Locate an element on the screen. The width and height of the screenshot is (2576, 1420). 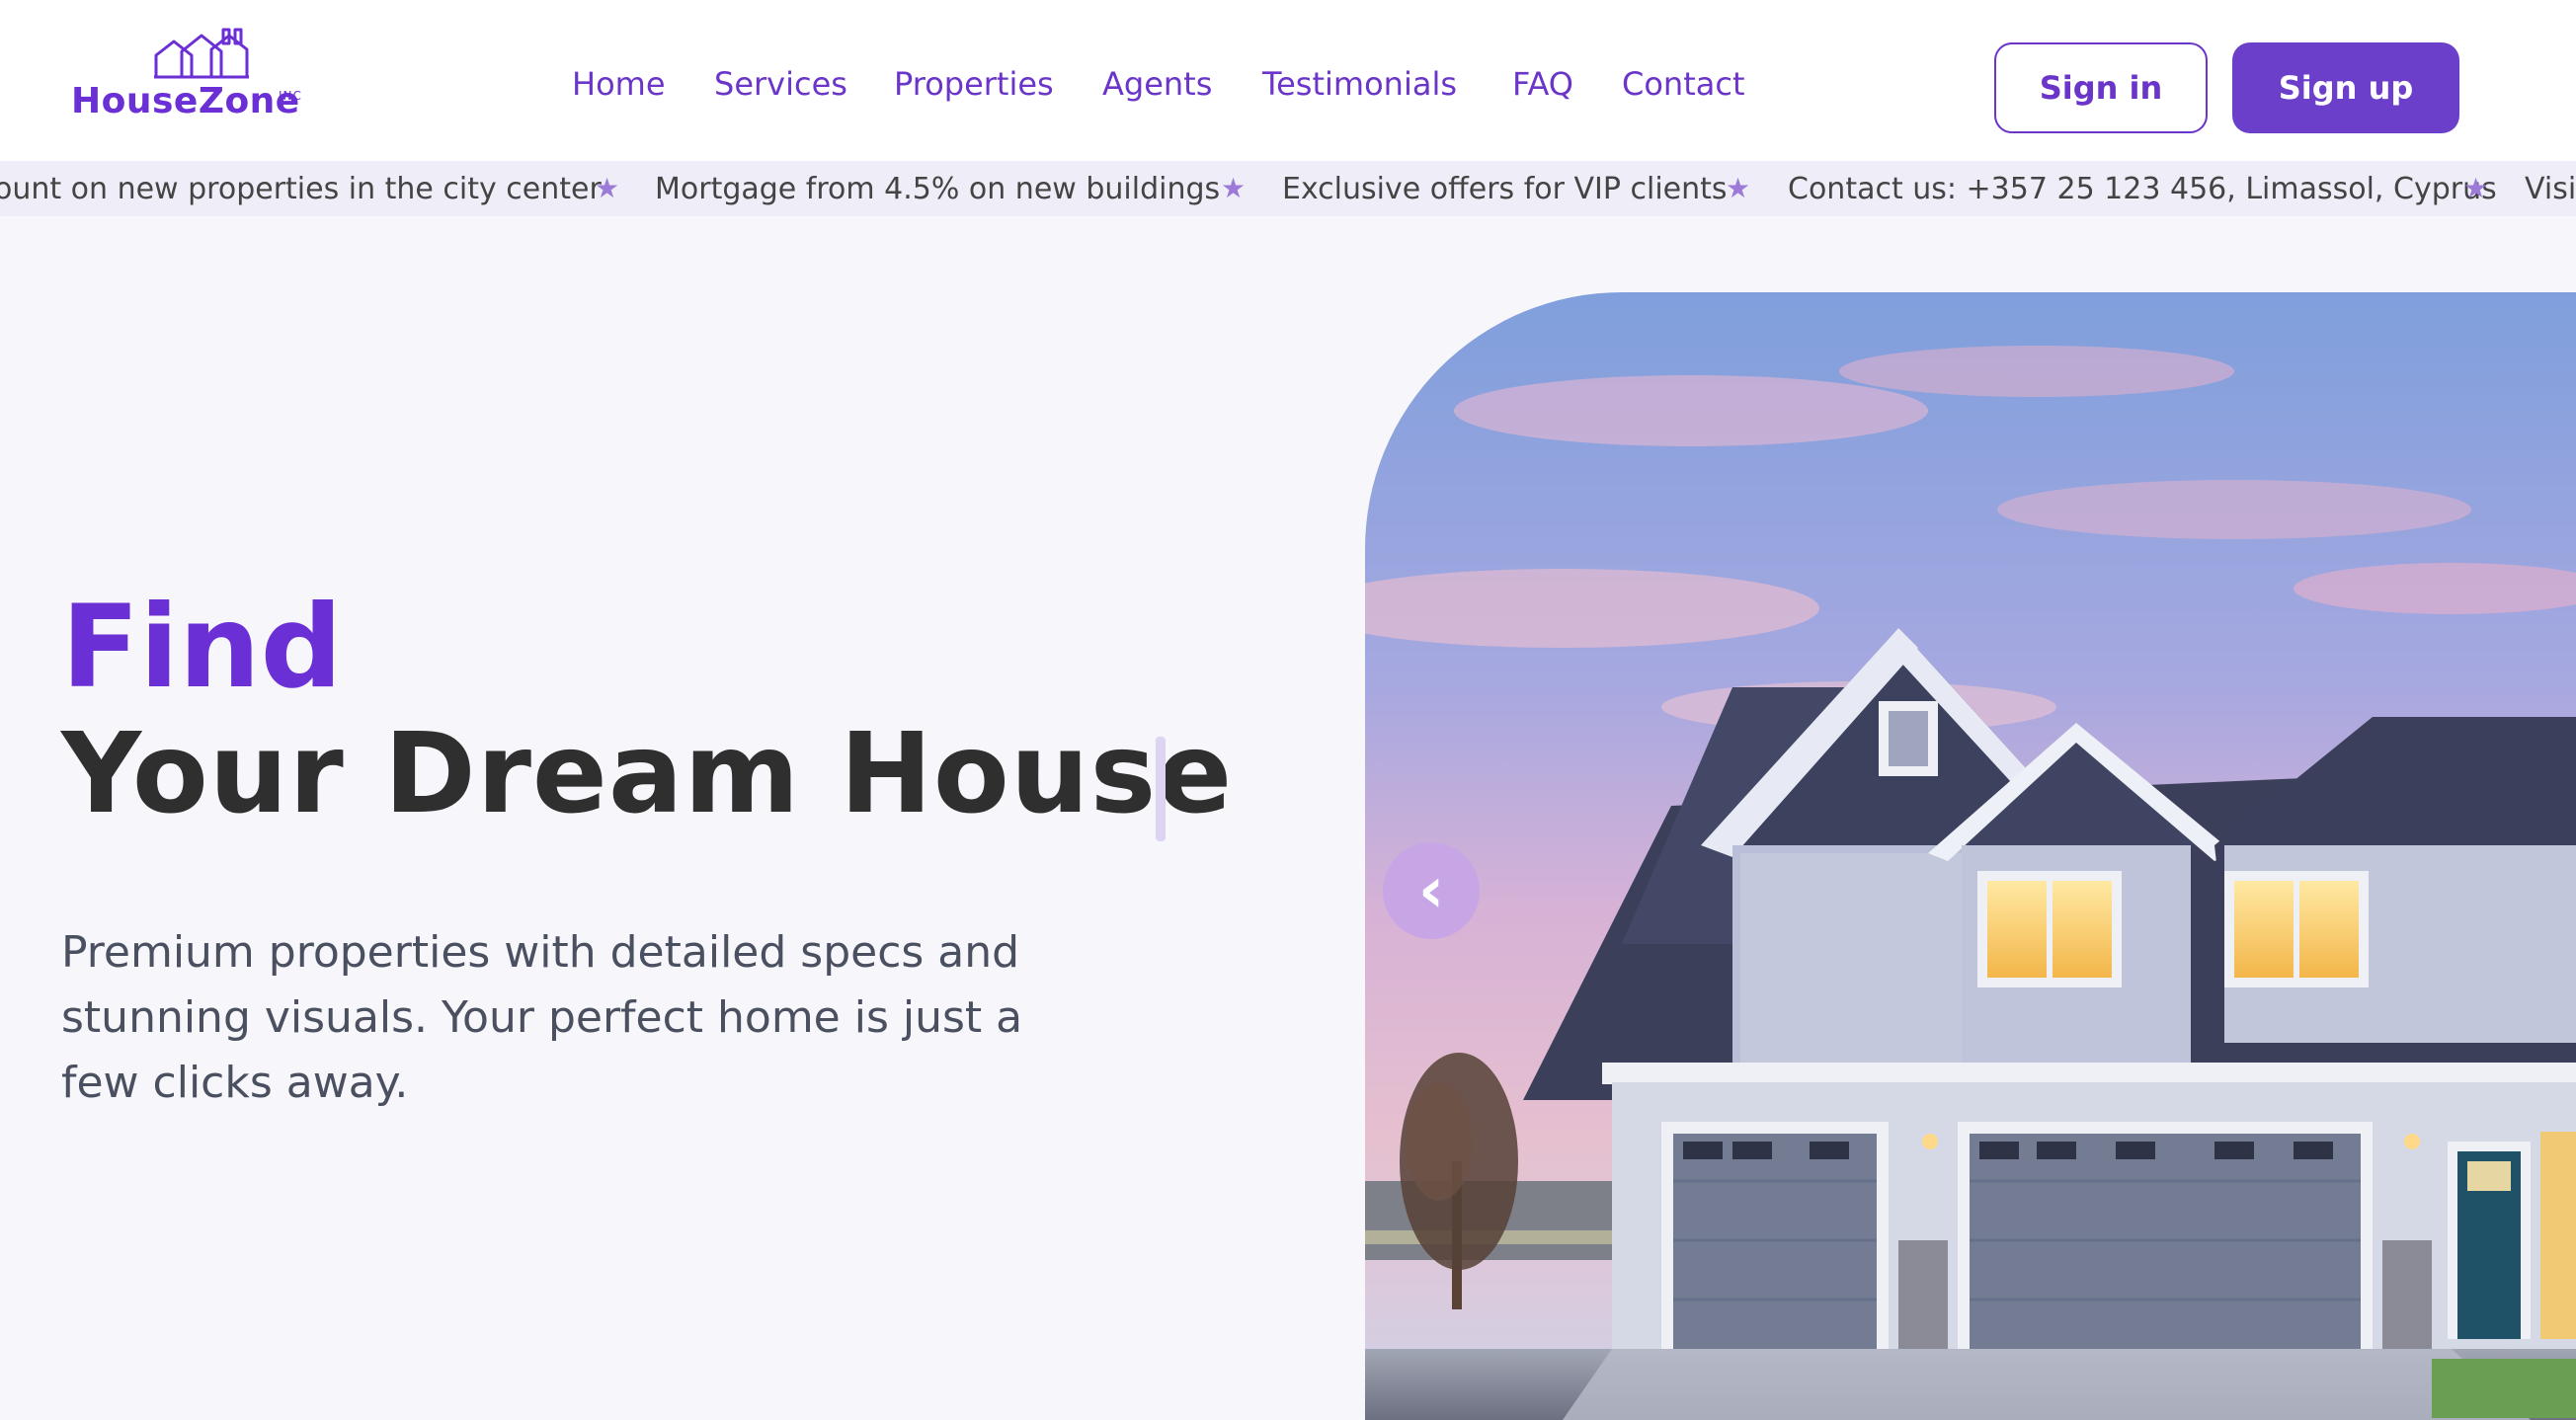
hero-title: Your Dream House is located at coordinates (647, 774).